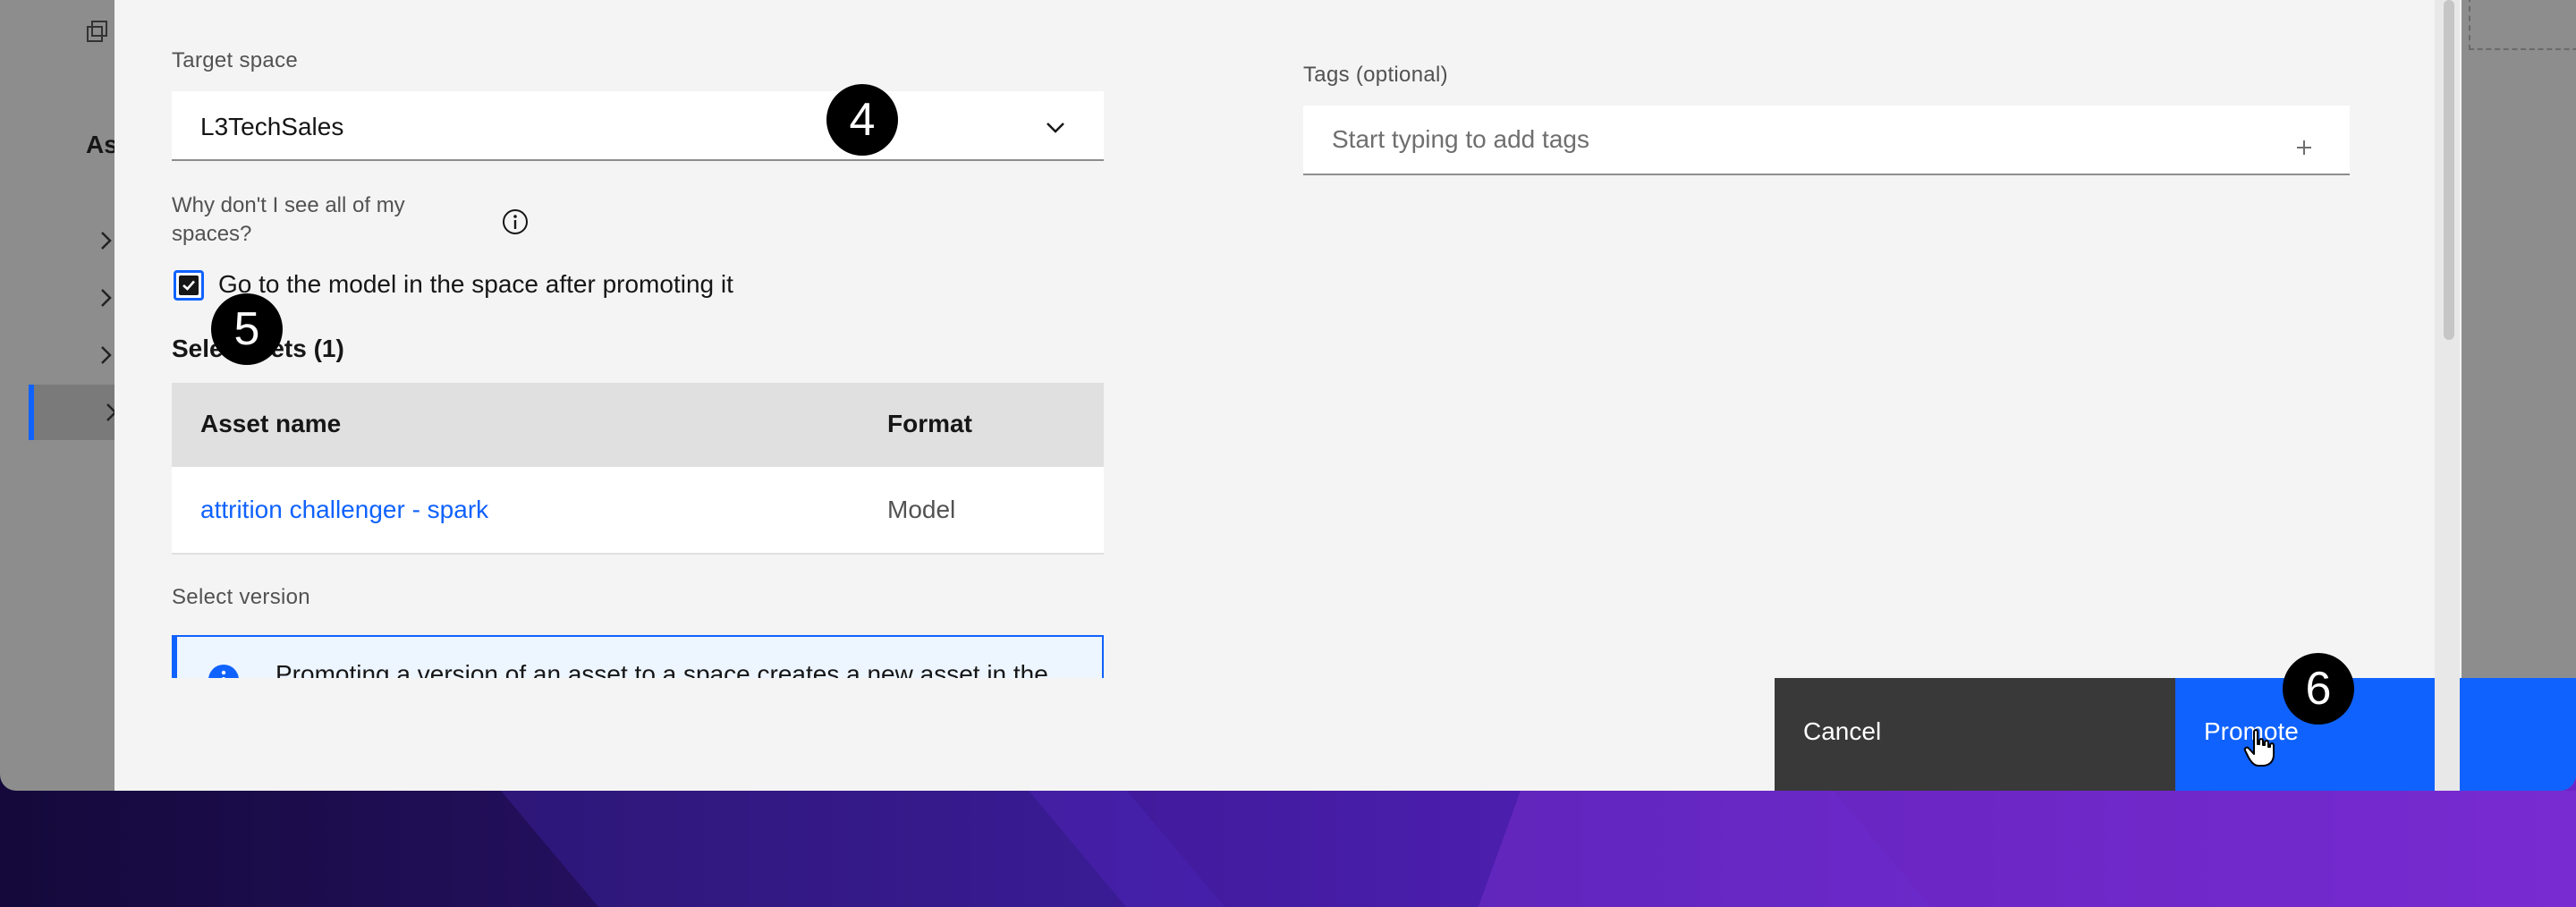 The width and height of the screenshot is (2576, 907). Describe the element at coordinates (76, 412) in the screenshot. I see `background-row-active` at that location.